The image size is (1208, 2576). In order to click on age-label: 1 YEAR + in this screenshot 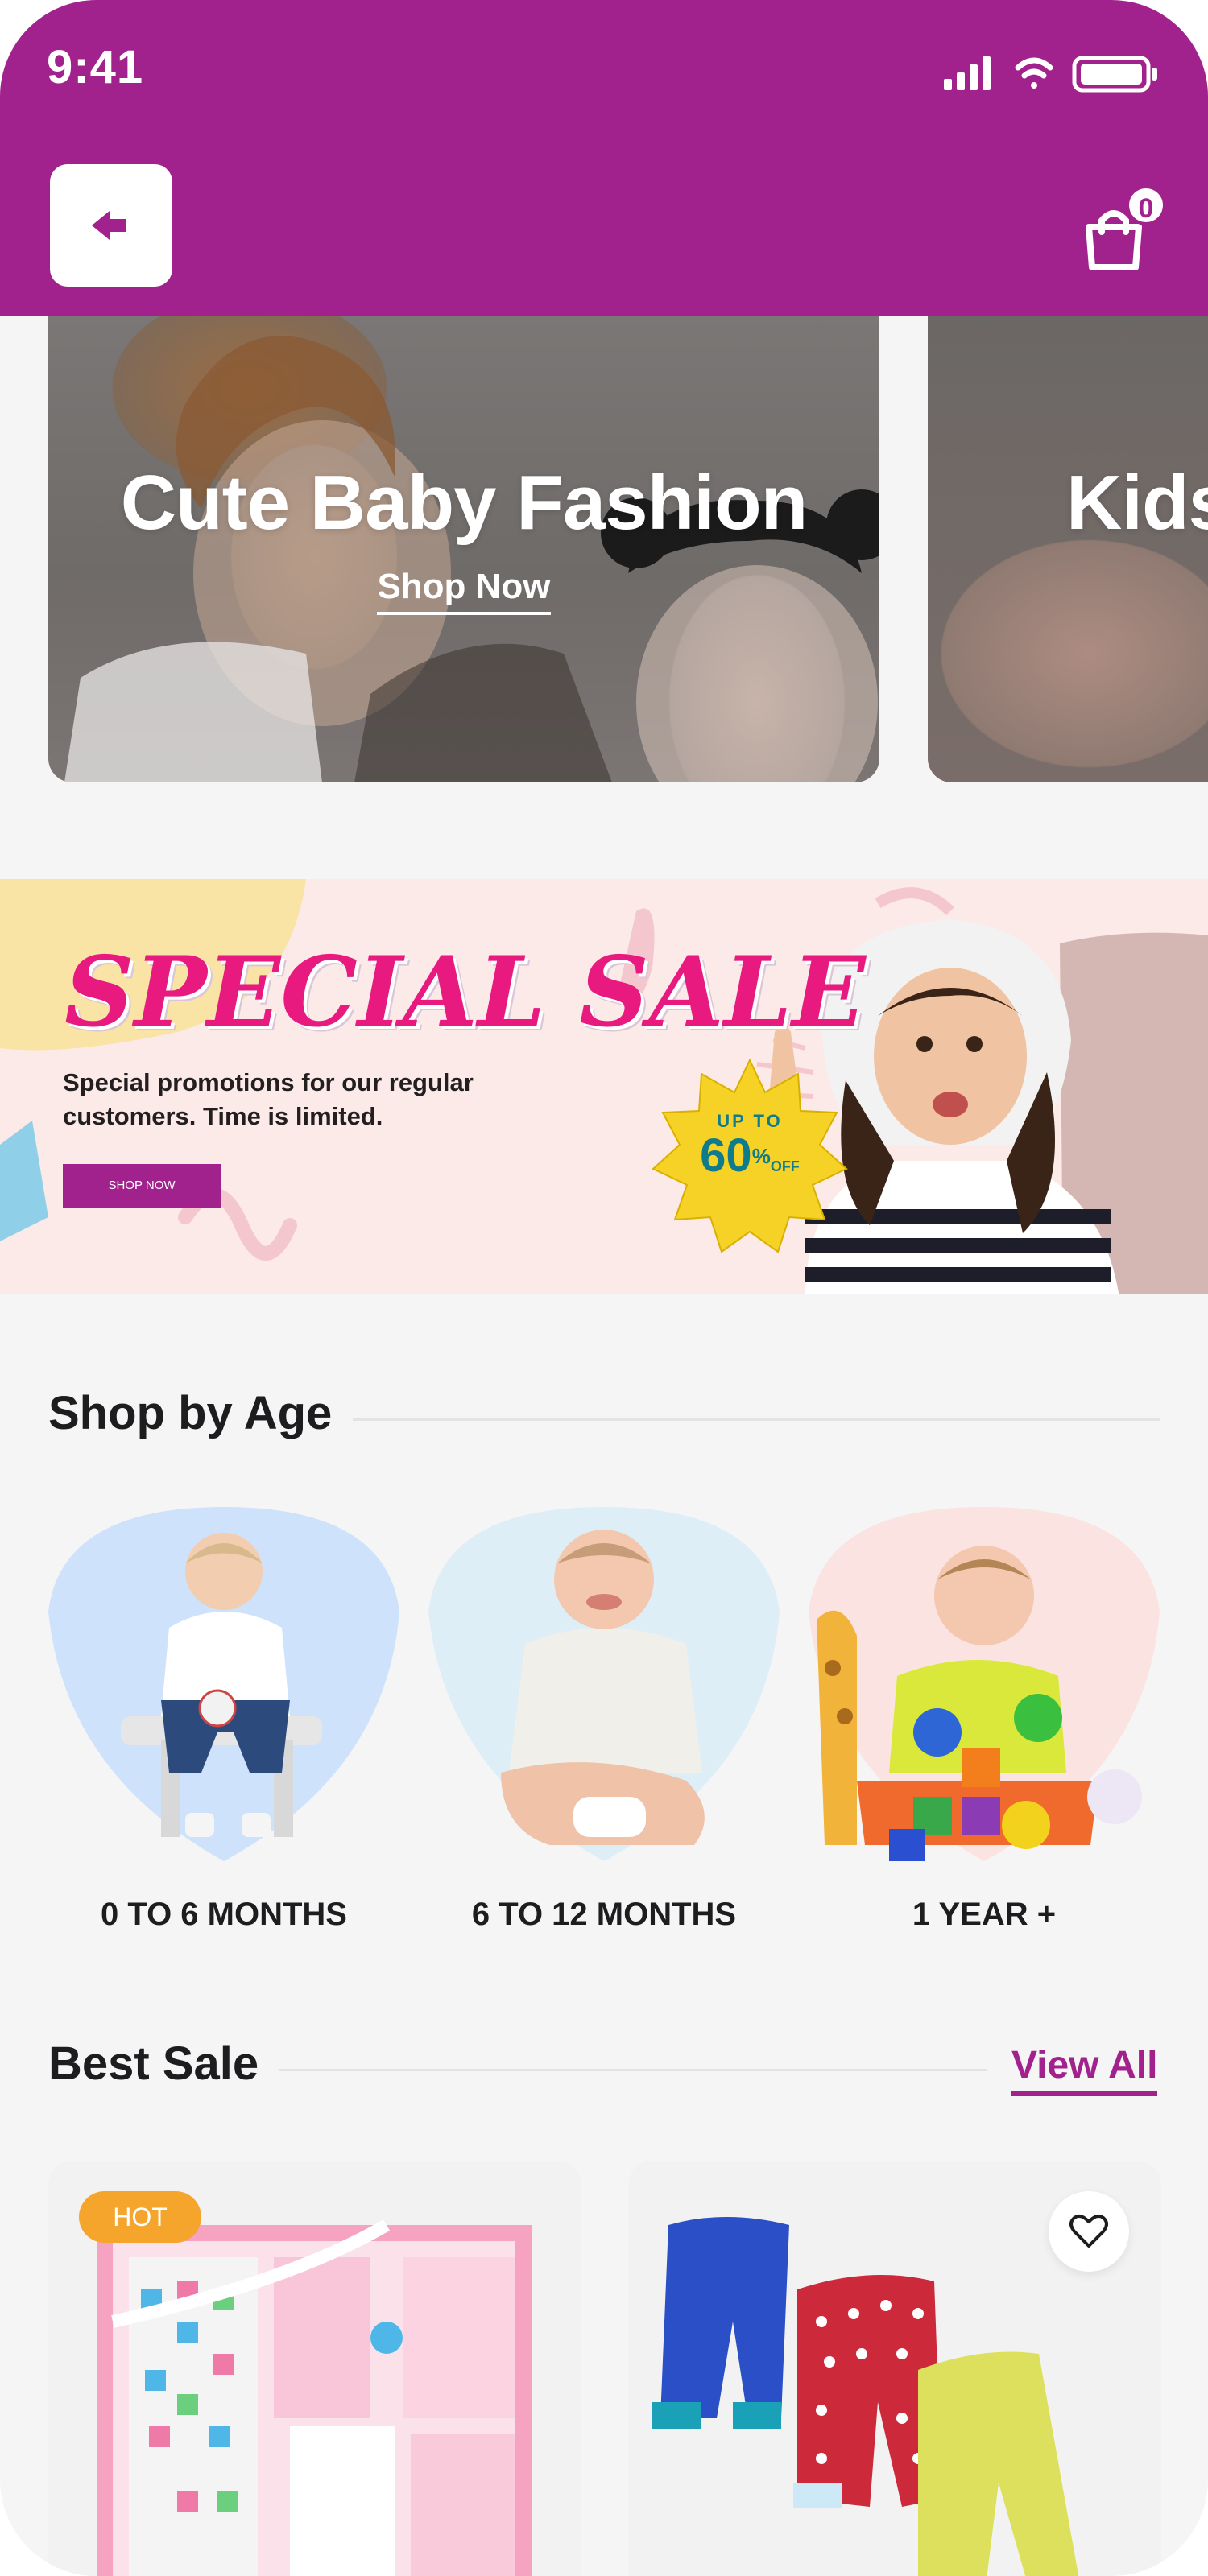, I will do `click(984, 1914)`.